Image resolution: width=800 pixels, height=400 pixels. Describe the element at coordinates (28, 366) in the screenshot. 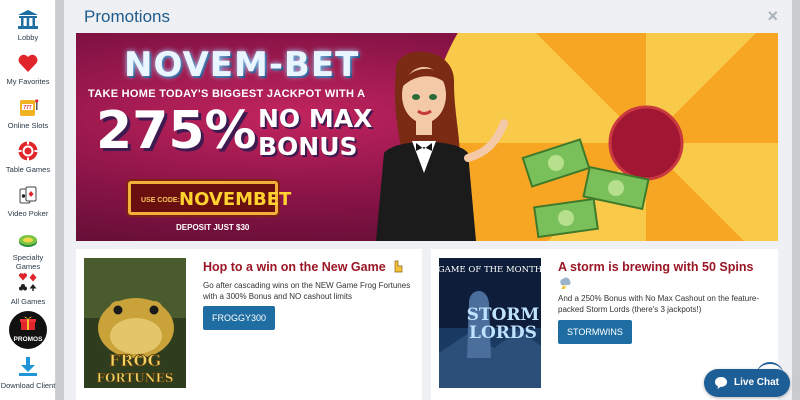

I see `download-icon` at that location.